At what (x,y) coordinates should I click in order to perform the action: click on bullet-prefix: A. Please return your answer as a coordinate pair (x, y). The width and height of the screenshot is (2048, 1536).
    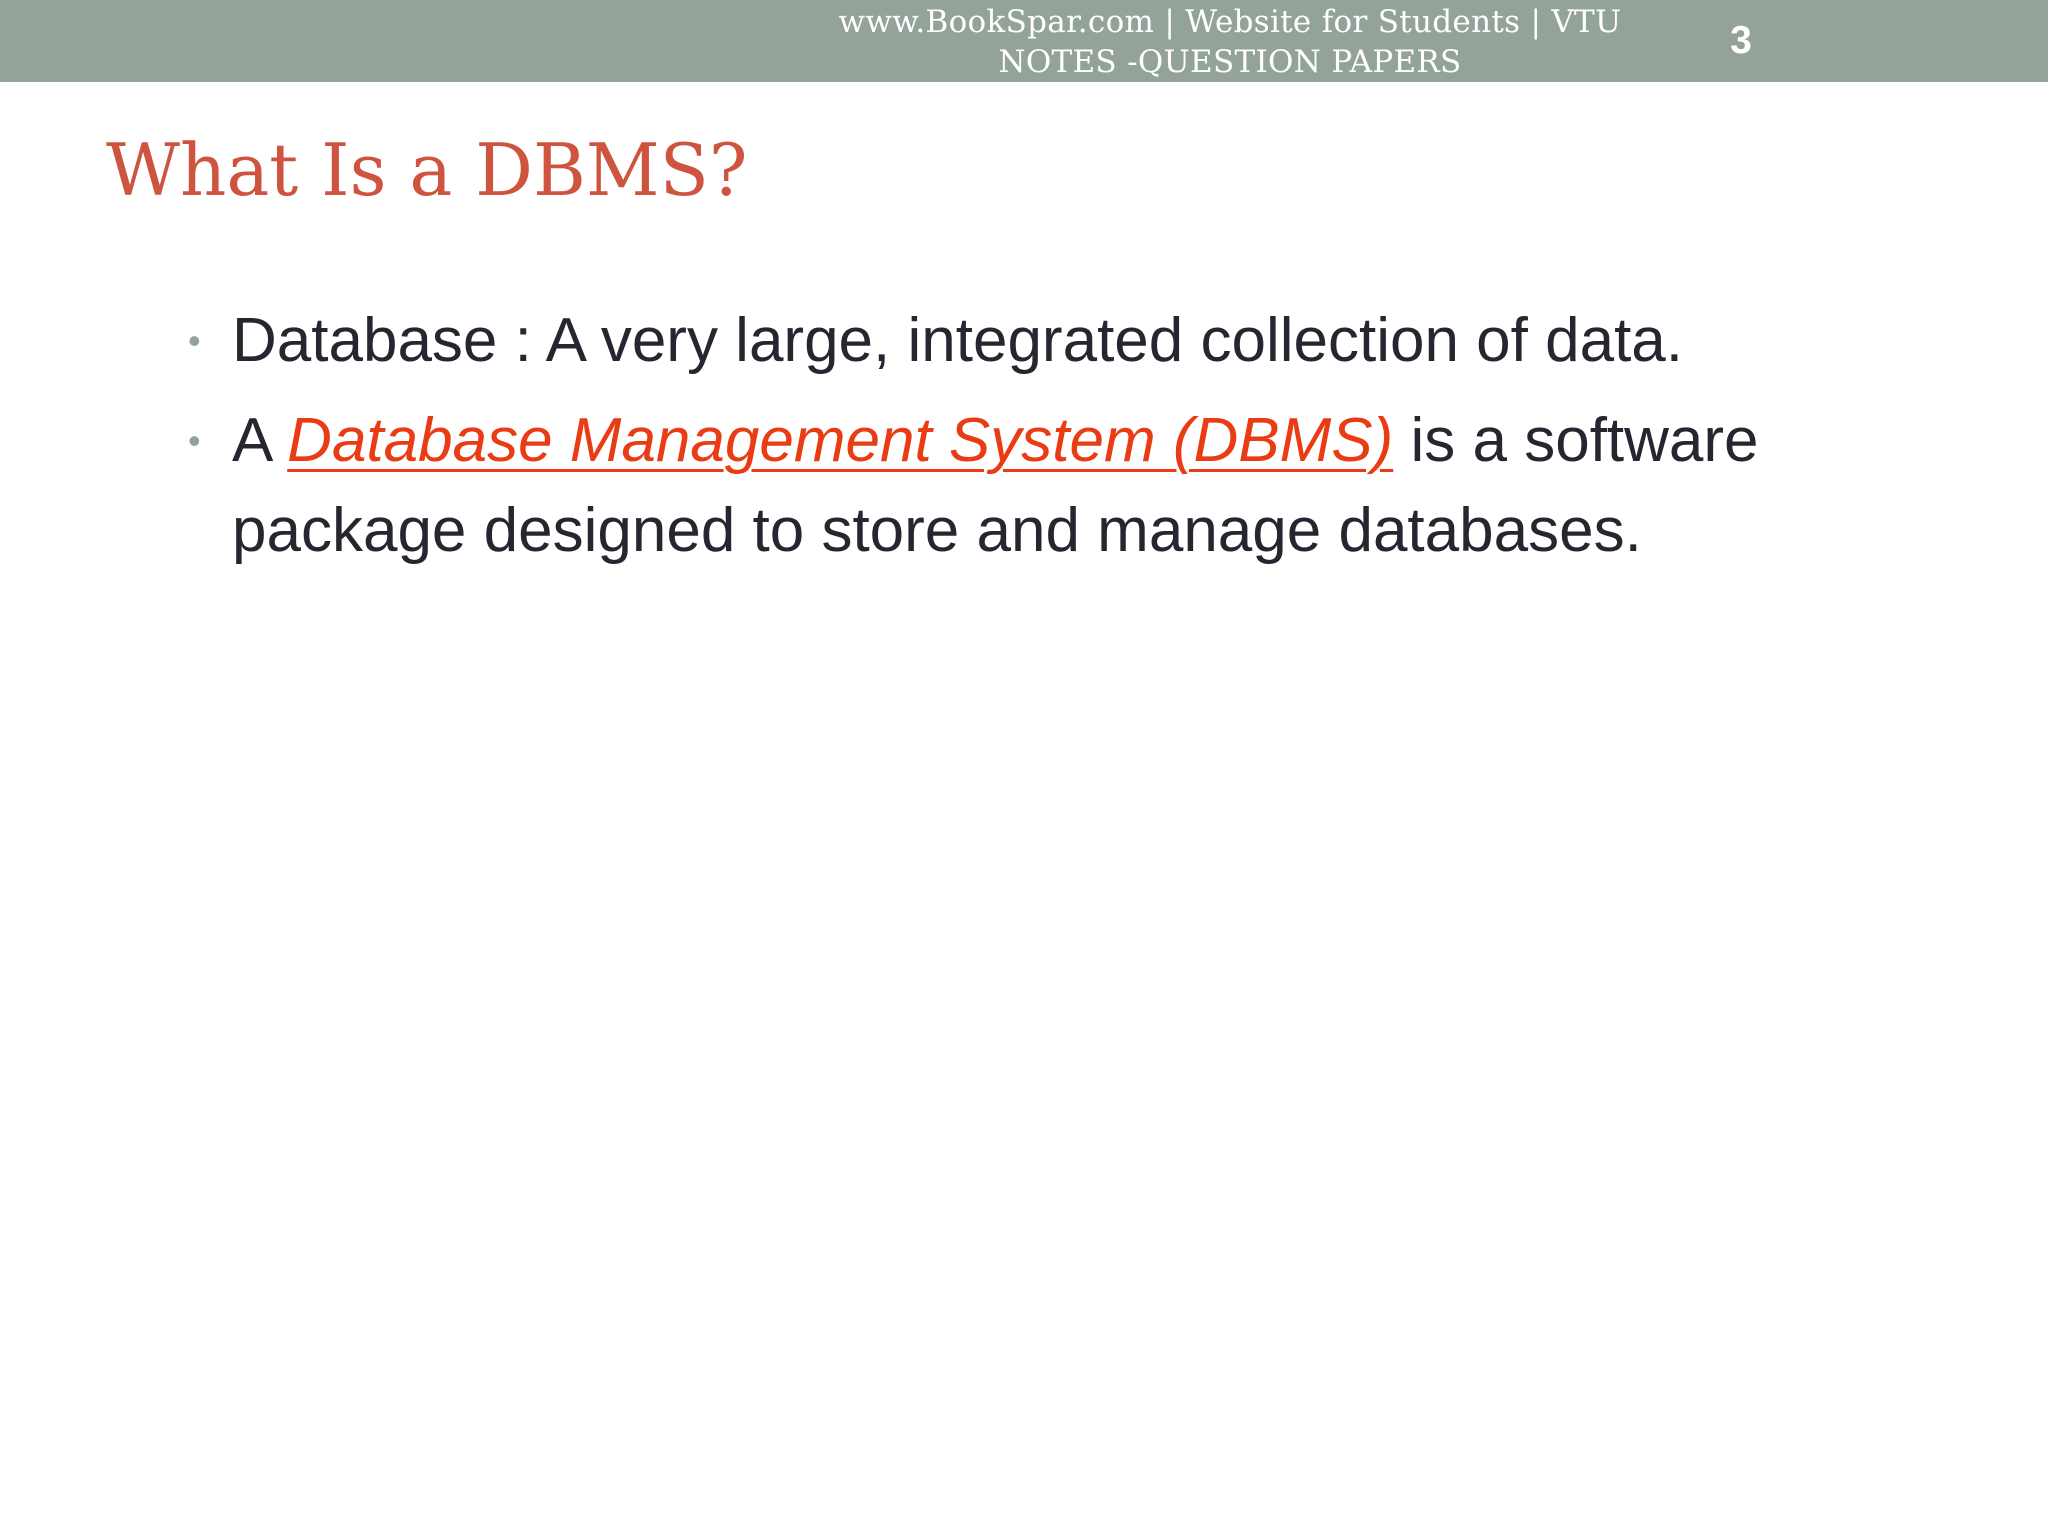
    Looking at the image, I should click on (260, 440).